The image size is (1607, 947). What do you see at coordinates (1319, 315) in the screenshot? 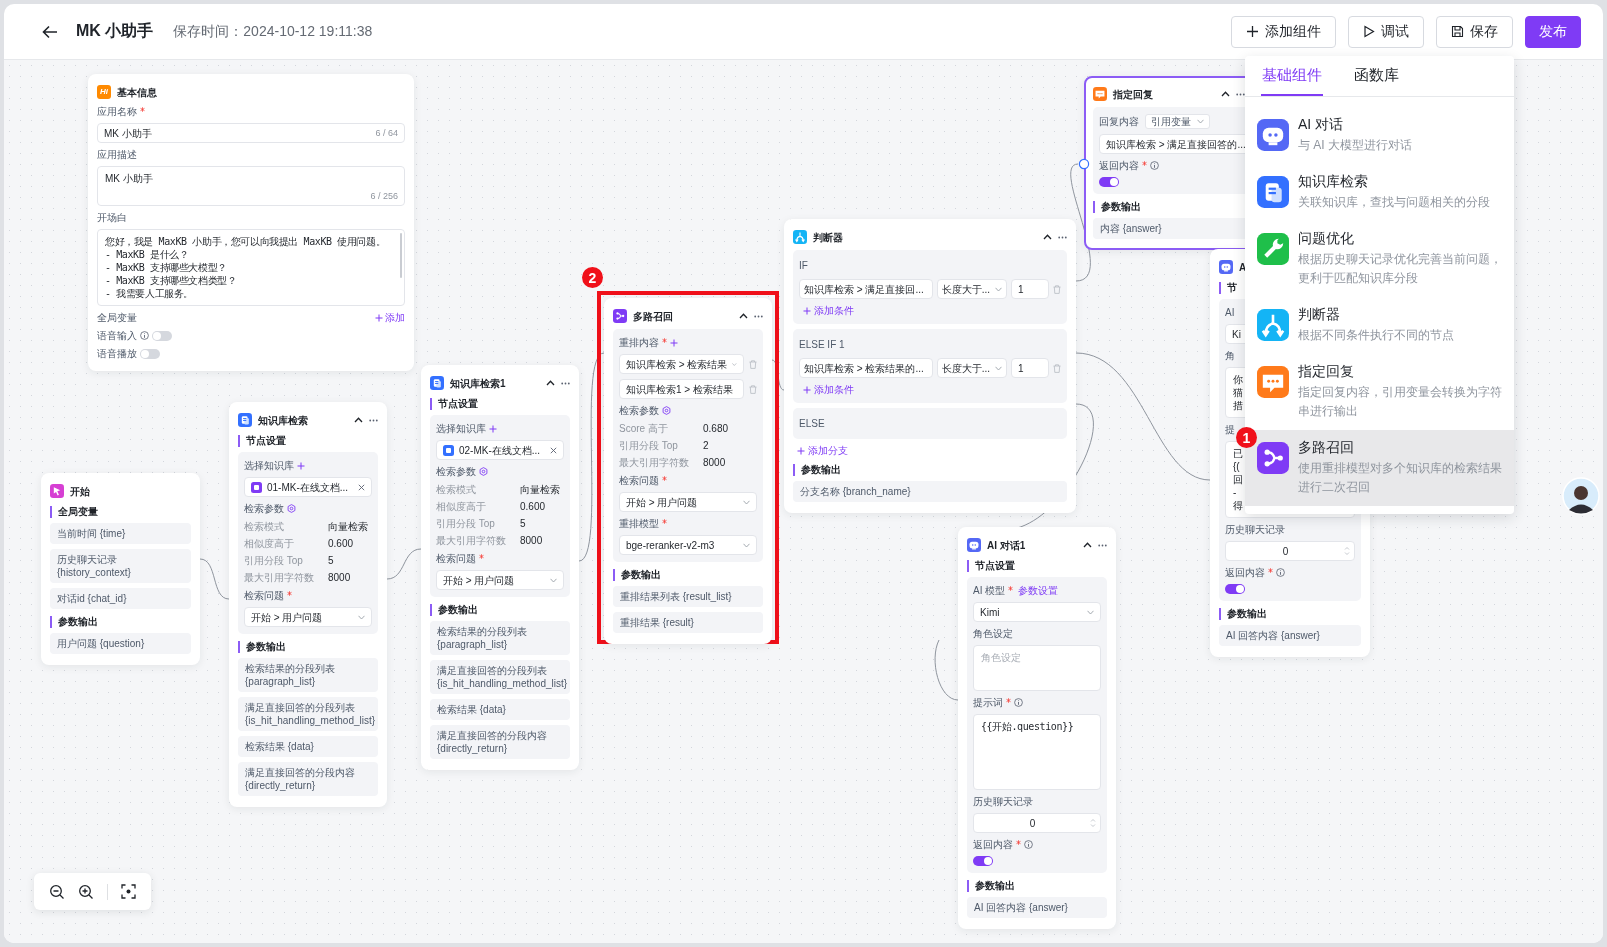
I see `component-title: 判断器` at bounding box center [1319, 315].